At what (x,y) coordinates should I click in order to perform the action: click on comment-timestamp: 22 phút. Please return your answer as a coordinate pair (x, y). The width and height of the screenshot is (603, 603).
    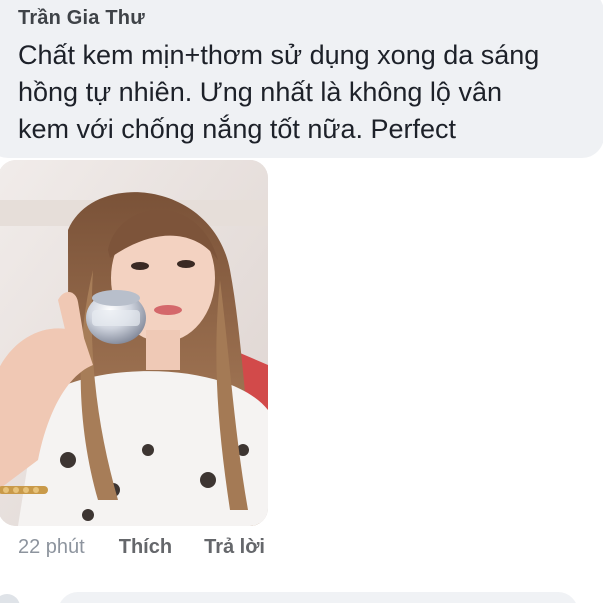
    Looking at the image, I should click on (51, 546).